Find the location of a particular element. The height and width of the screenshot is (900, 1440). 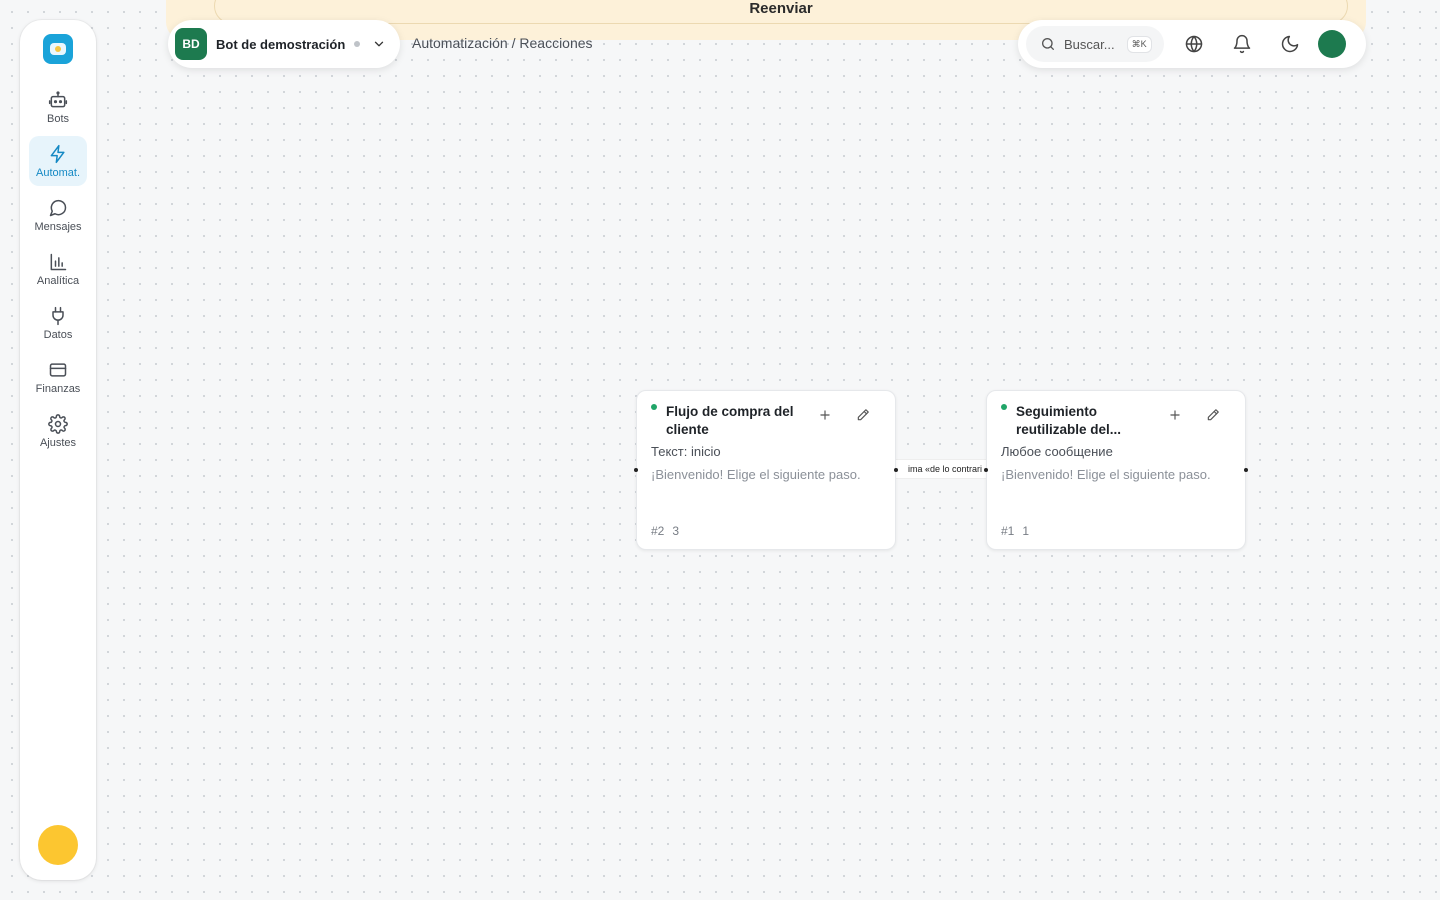

notifications-button is located at coordinates (1242, 44).